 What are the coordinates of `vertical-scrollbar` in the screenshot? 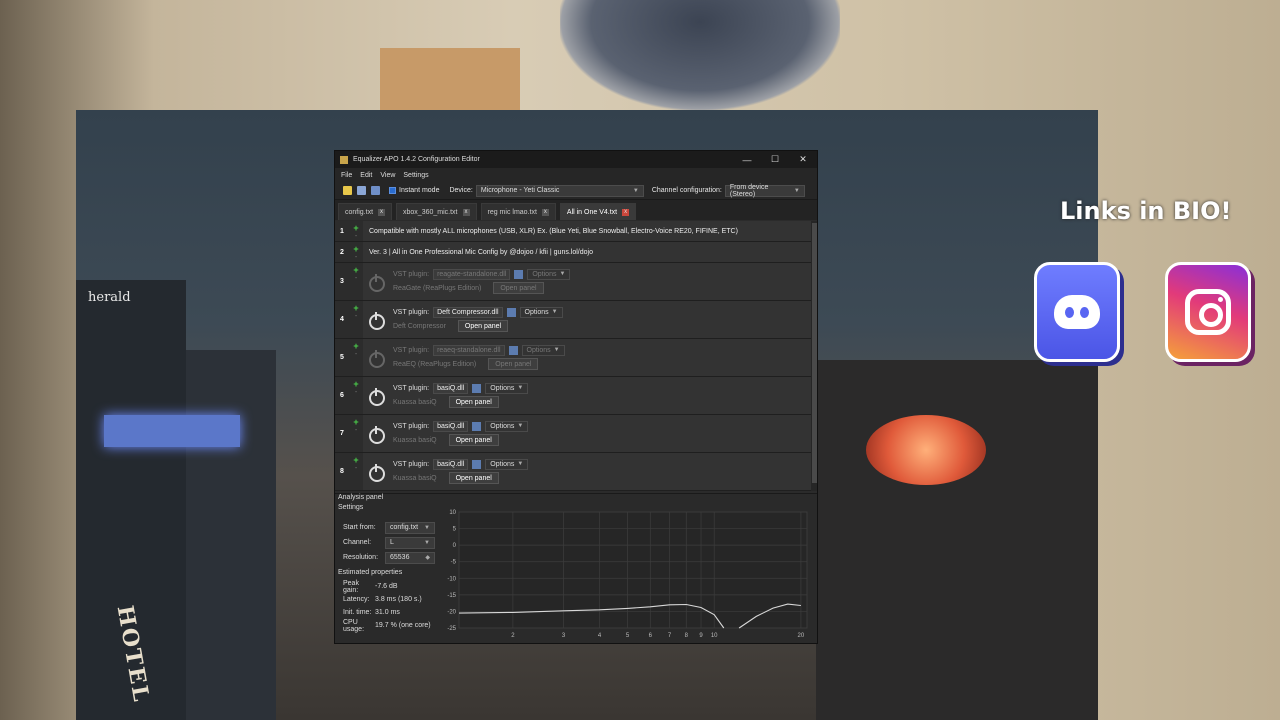 It's located at (814, 356).